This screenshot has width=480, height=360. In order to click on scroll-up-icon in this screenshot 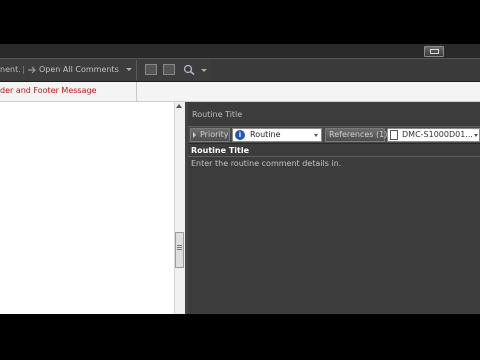, I will do `click(179, 106)`.